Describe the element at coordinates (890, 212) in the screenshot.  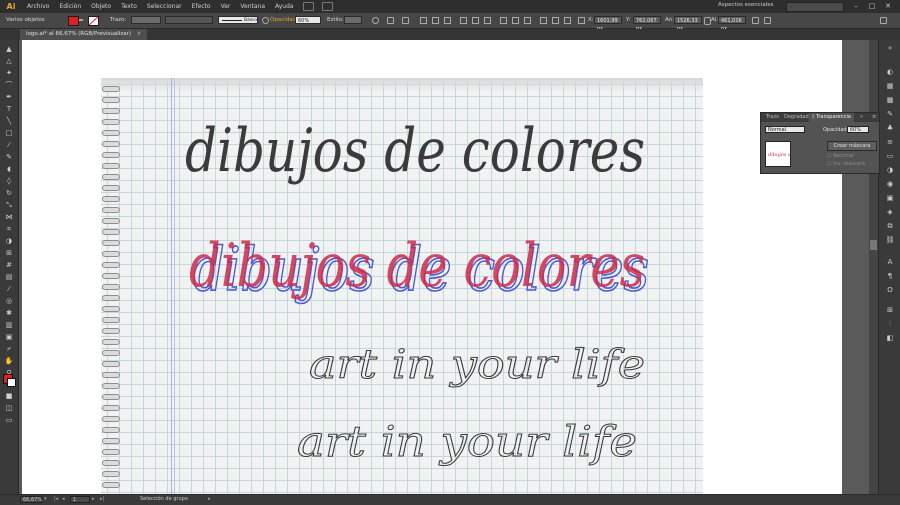
I see `layers-panel-icon: ◈` at that location.